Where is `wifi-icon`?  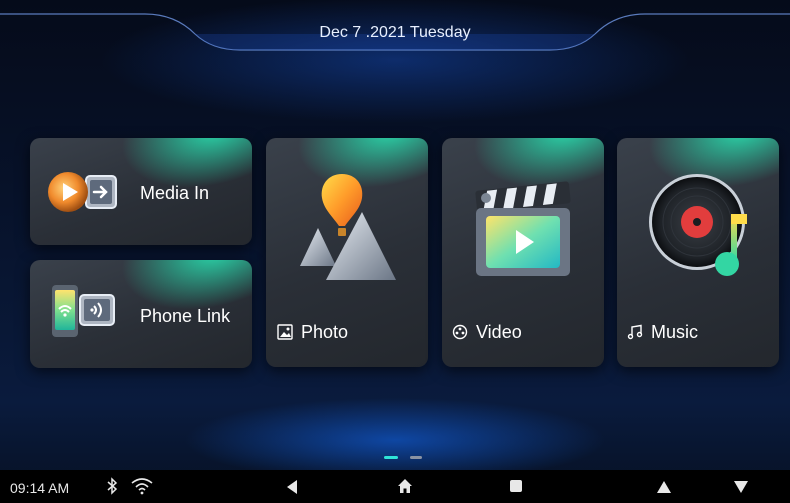 wifi-icon is located at coordinates (142, 486).